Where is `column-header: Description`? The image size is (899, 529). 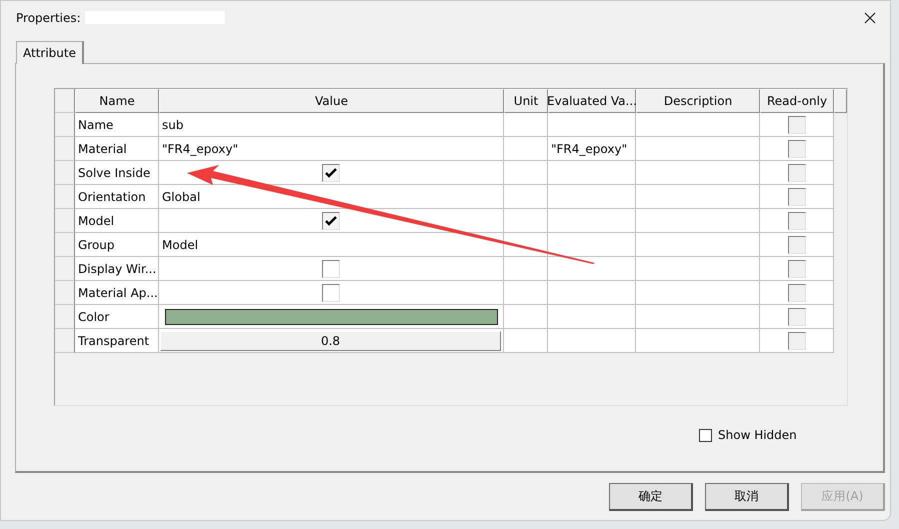
column-header: Description is located at coordinates (698, 101).